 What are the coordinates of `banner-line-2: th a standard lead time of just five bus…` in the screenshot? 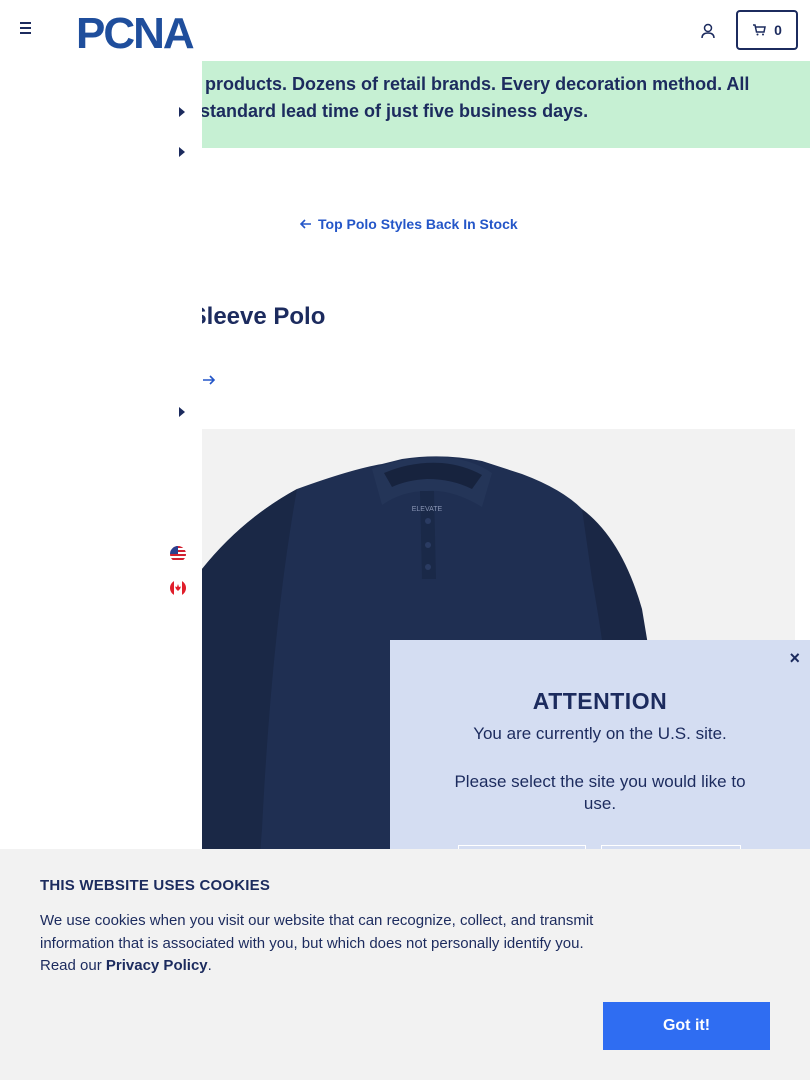 It's located at (376, 111).